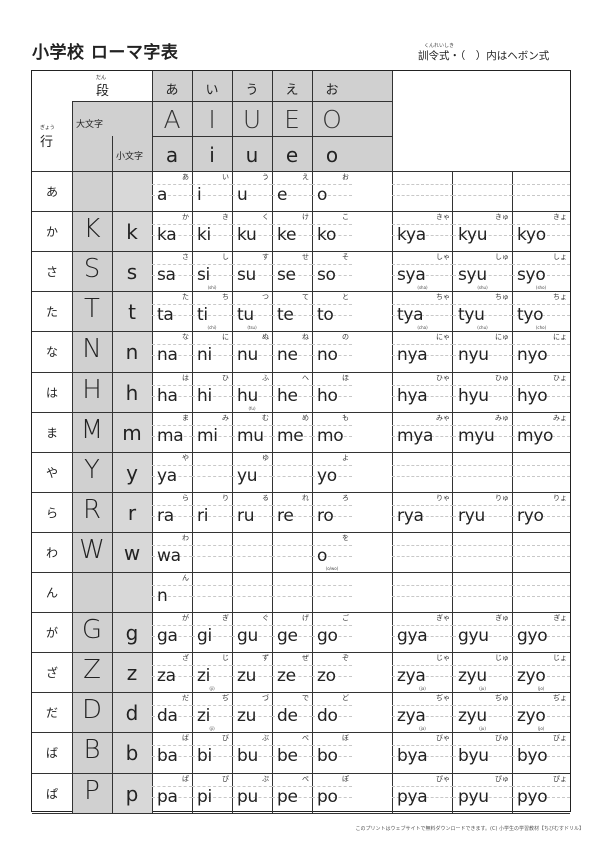 The height and width of the screenshot is (842, 596). What do you see at coordinates (502, 738) in the screenshot?
I see `kana-ruby: びゅ` at bounding box center [502, 738].